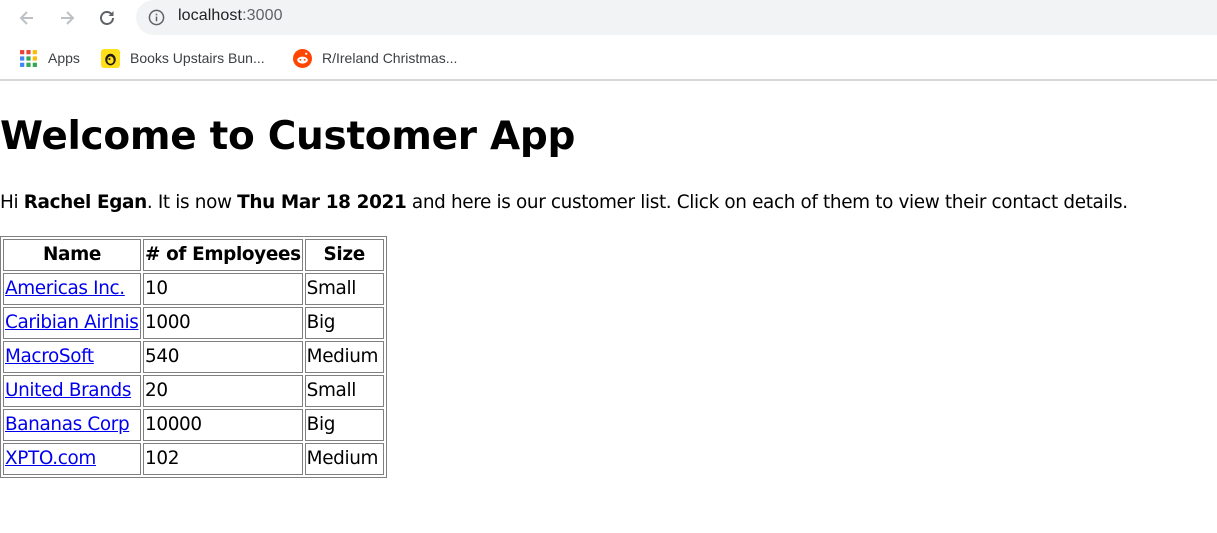 This screenshot has width=1217, height=533. Describe the element at coordinates (223, 357) in the screenshot. I see `cell-employees: 540` at that location.